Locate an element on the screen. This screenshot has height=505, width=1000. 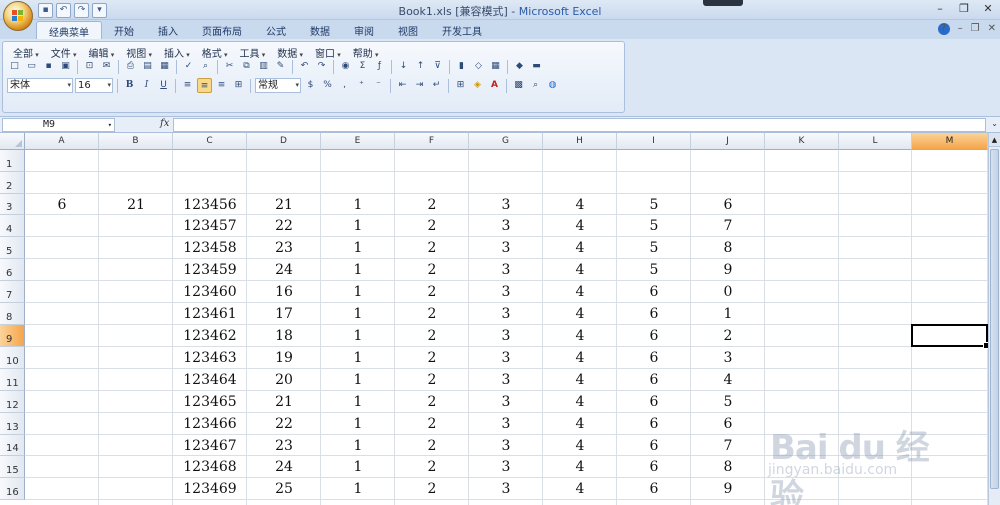
italic-button: I is located at coordinates (146, 85).